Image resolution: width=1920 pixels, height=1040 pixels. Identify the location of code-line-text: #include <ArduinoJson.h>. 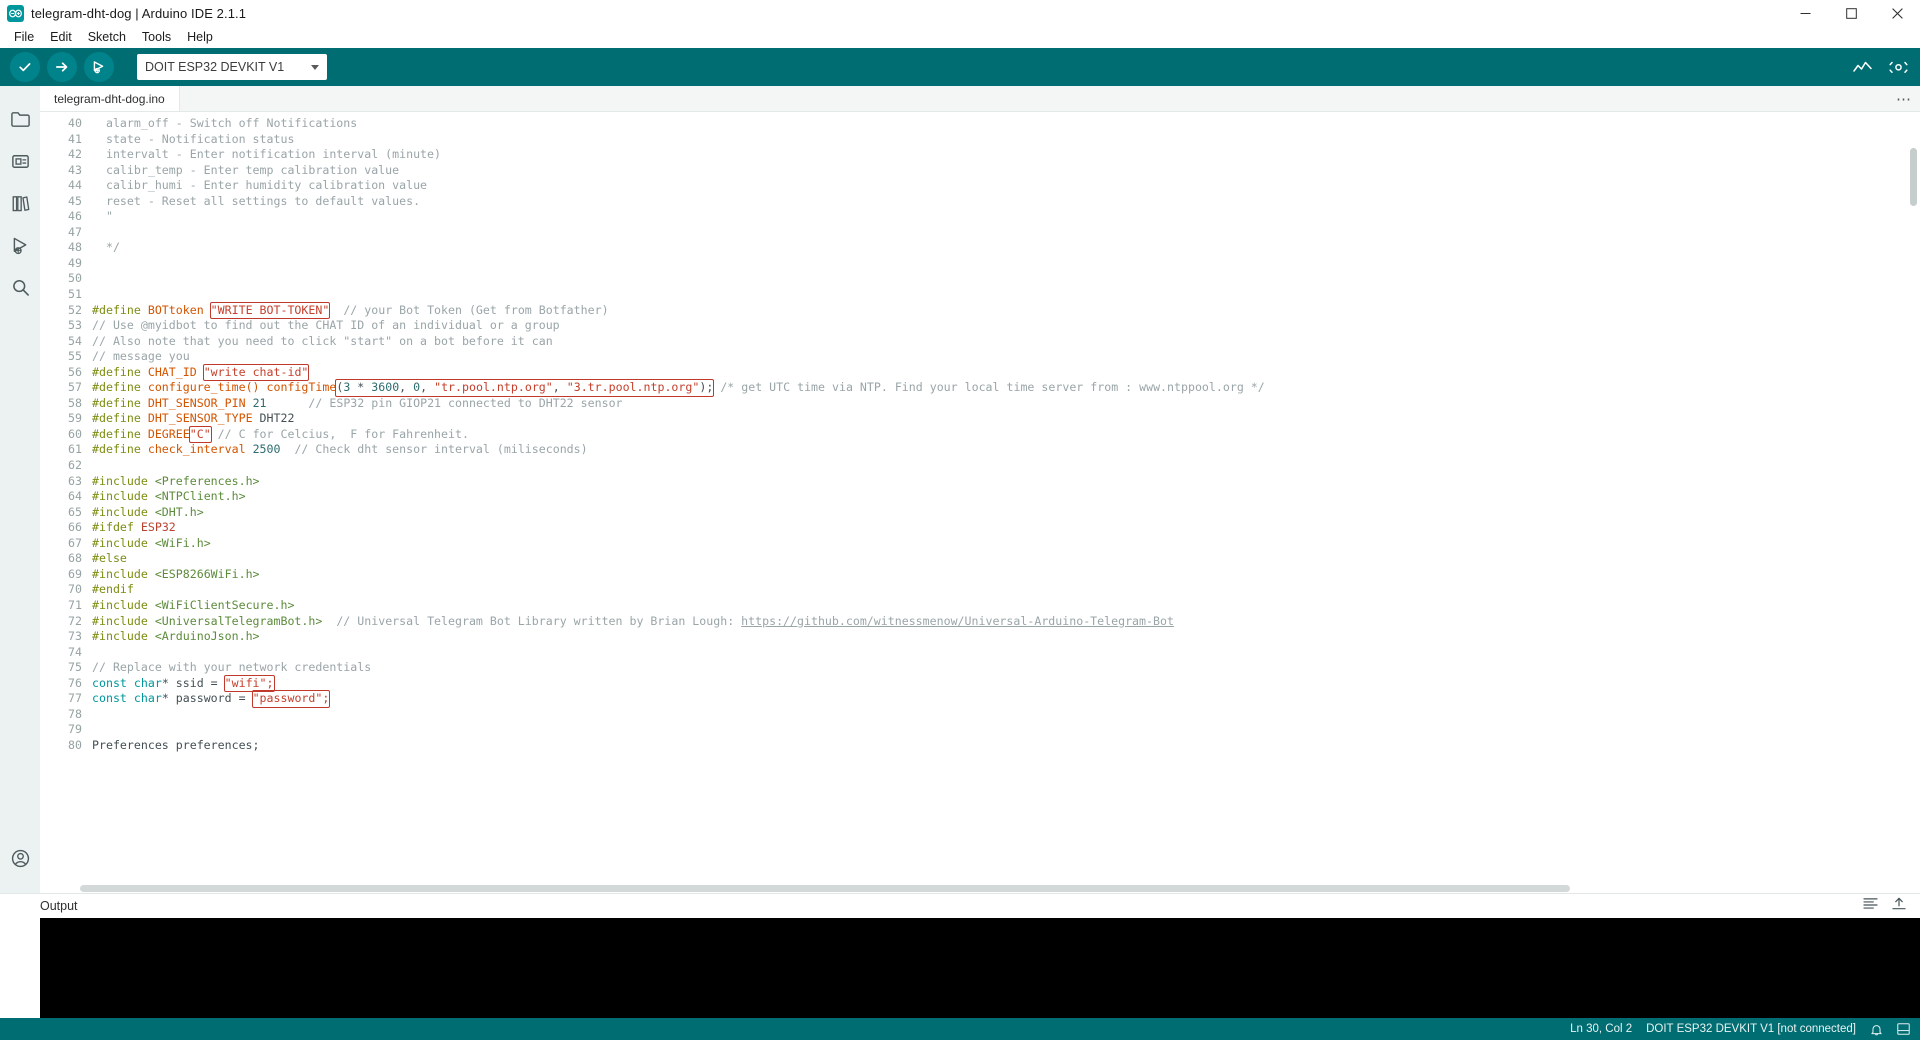
(1006, 637).